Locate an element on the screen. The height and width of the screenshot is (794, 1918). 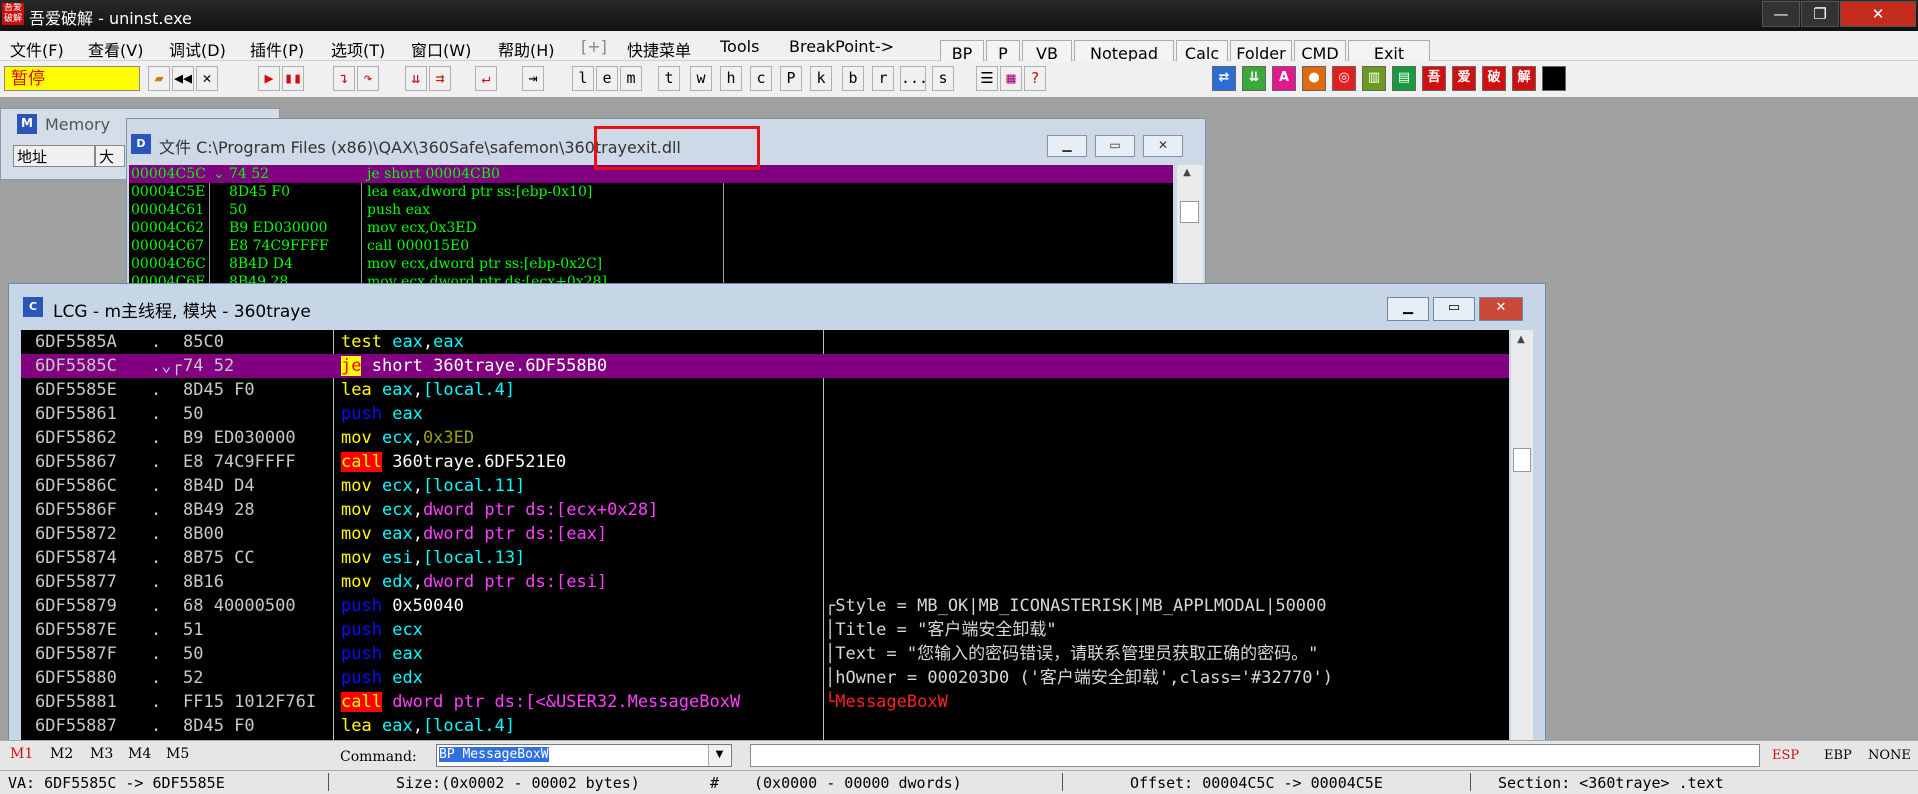
cpu-maximize-button: ▭ is located at coordinates (1454, 309).